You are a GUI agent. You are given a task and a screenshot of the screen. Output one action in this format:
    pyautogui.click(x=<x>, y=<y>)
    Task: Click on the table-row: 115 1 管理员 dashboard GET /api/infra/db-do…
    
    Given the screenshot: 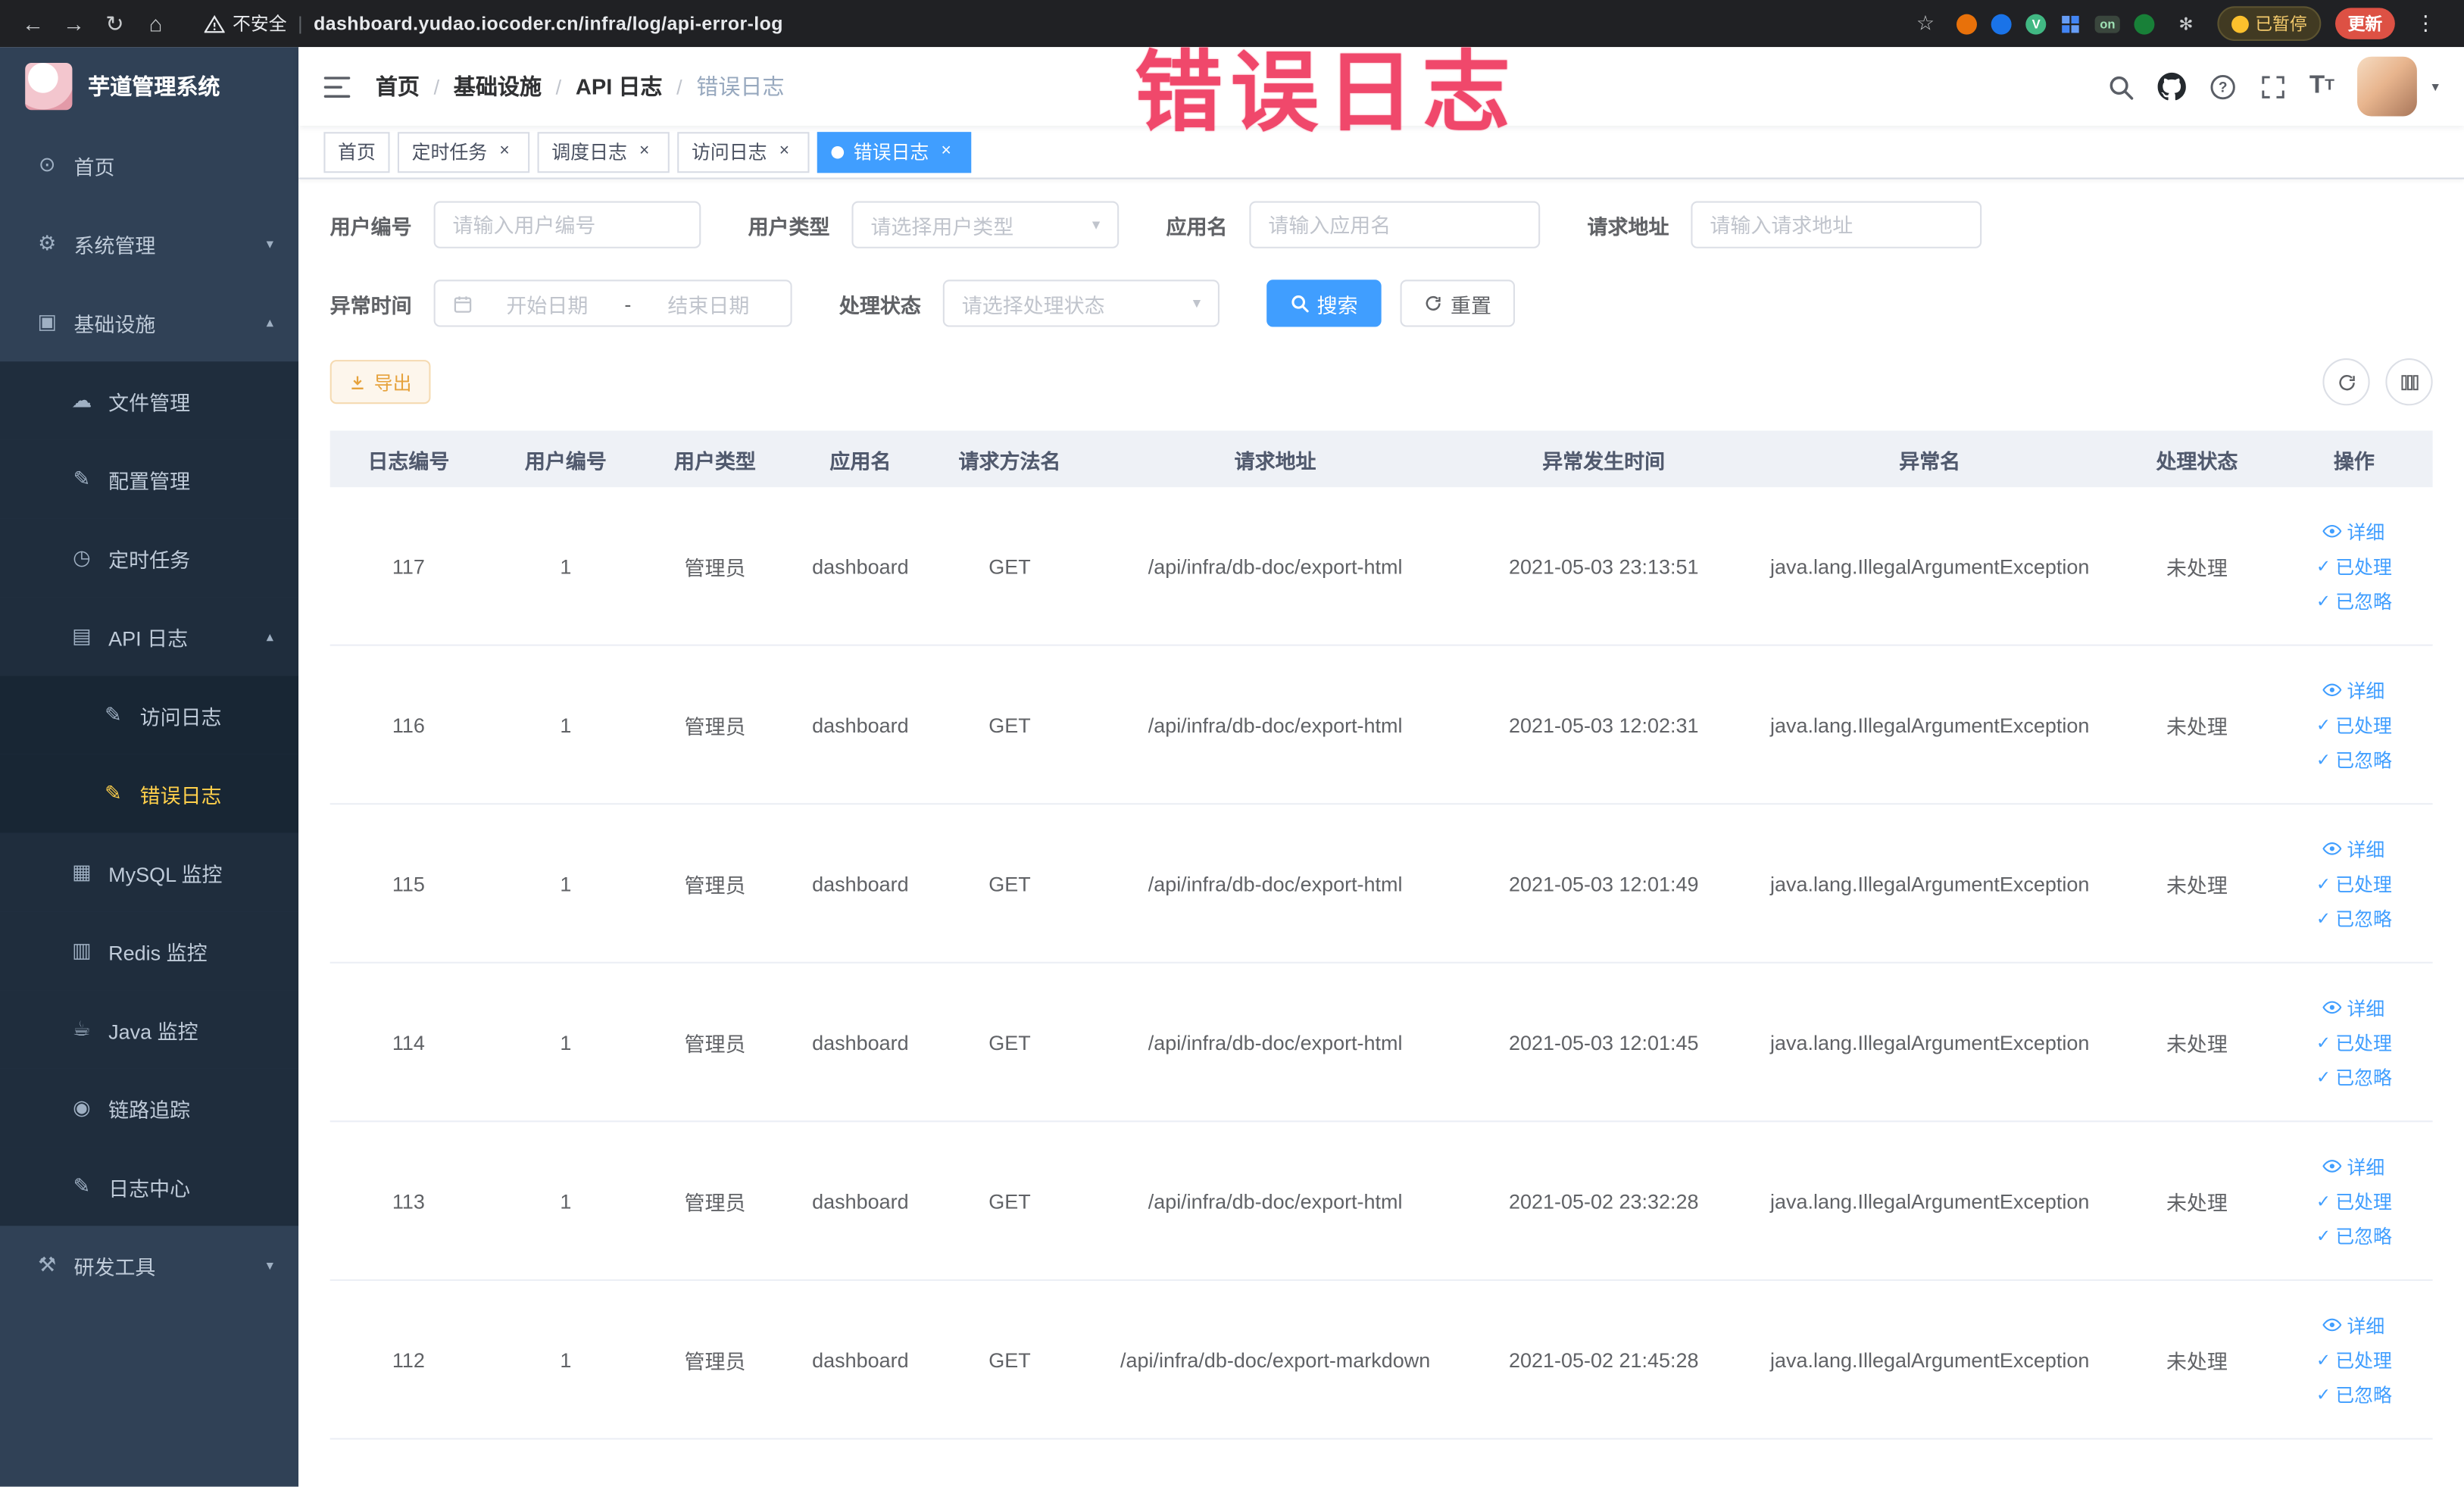 What is the action you would take?
    pyautogui.click(x=1381, y=884)
    